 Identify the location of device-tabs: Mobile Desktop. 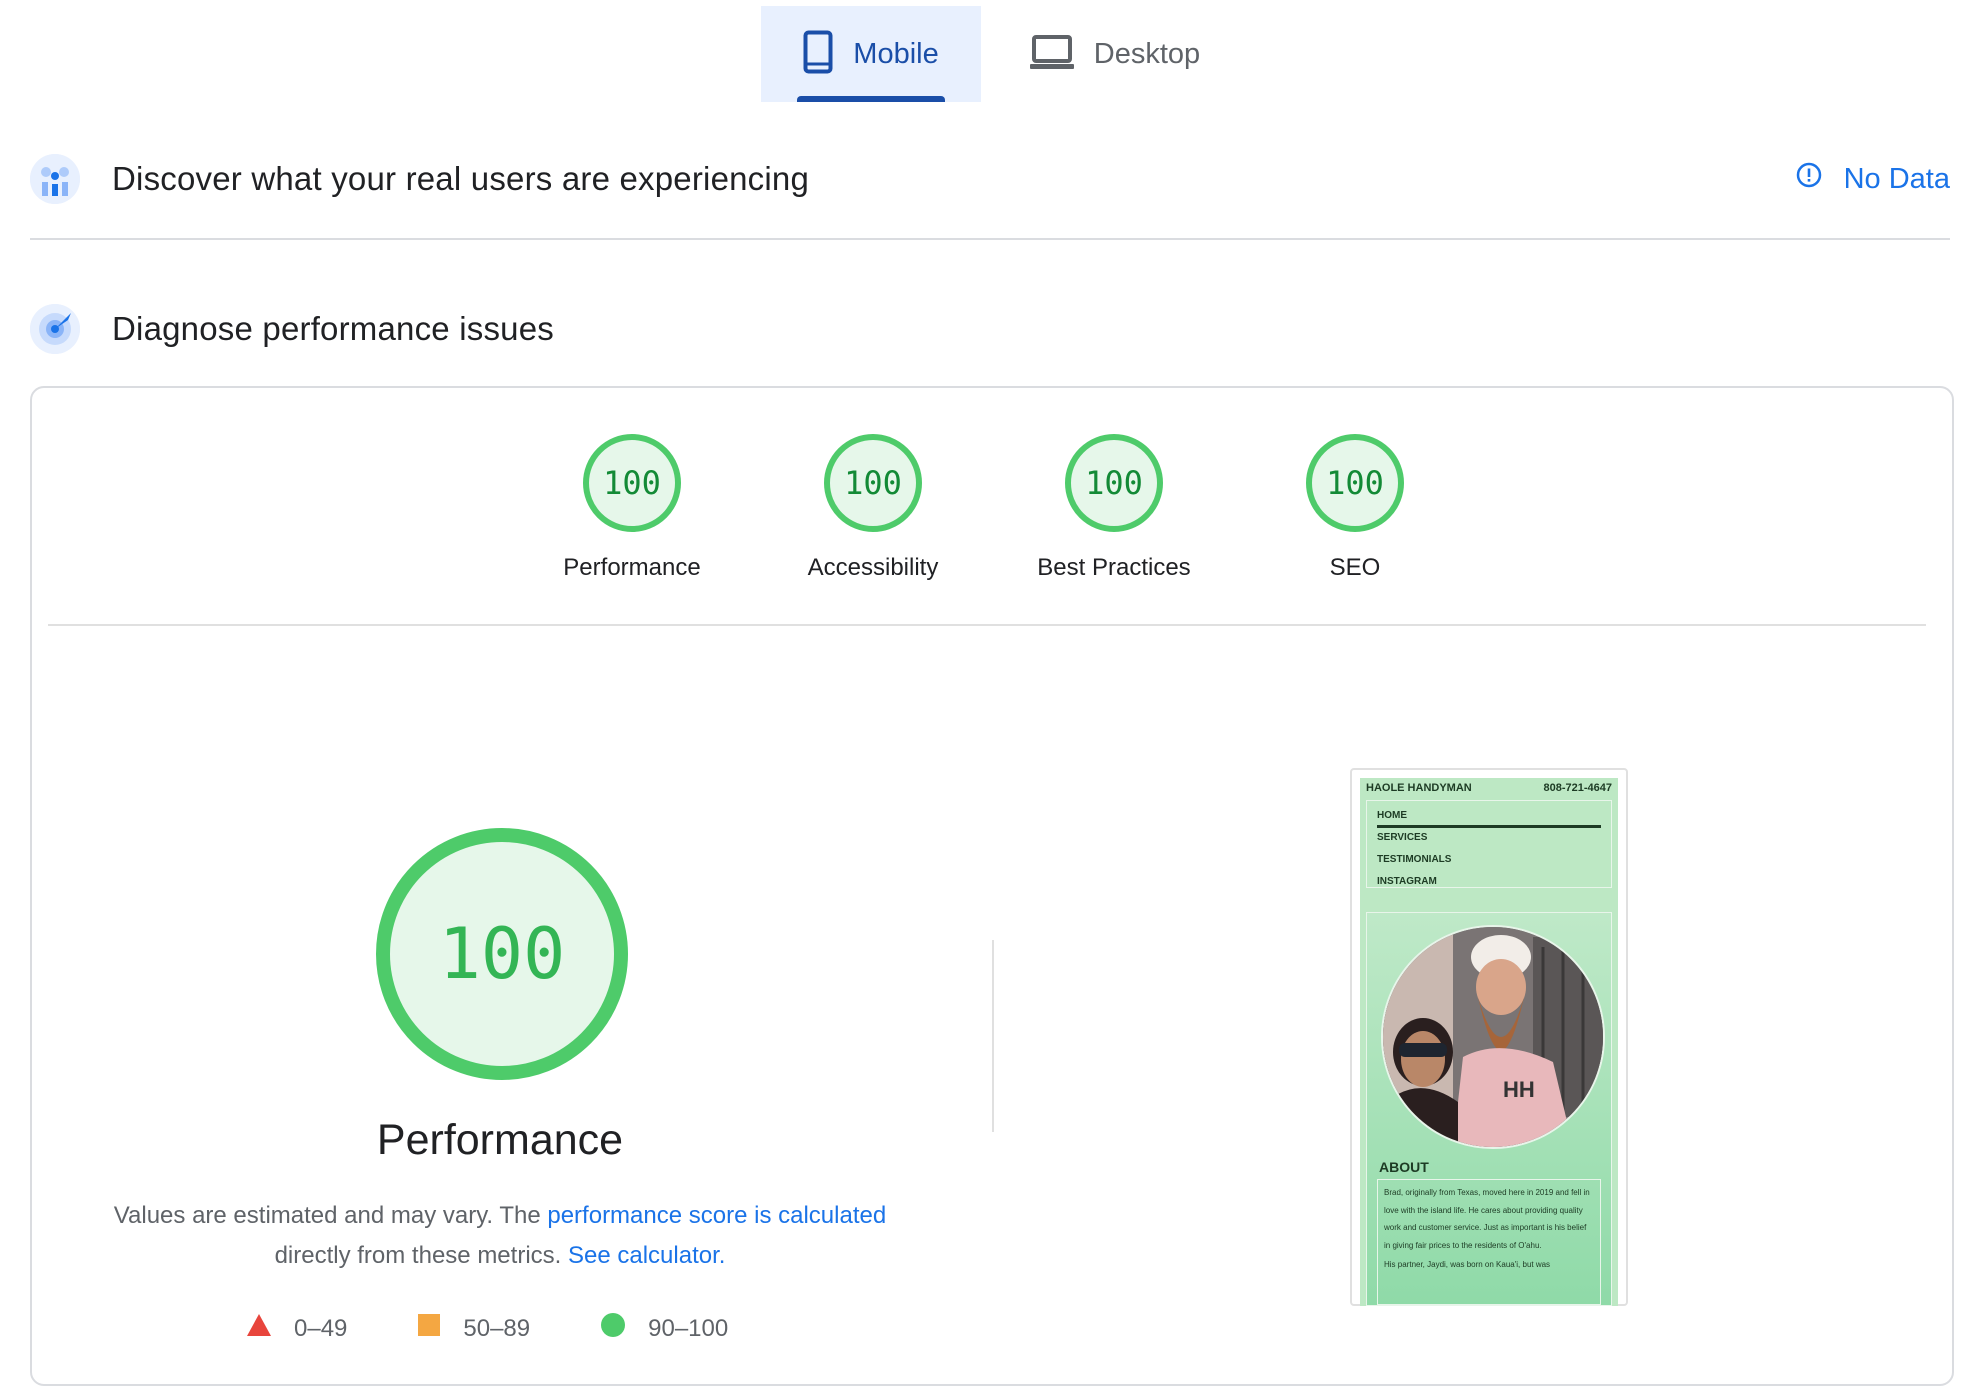
(987, 51).